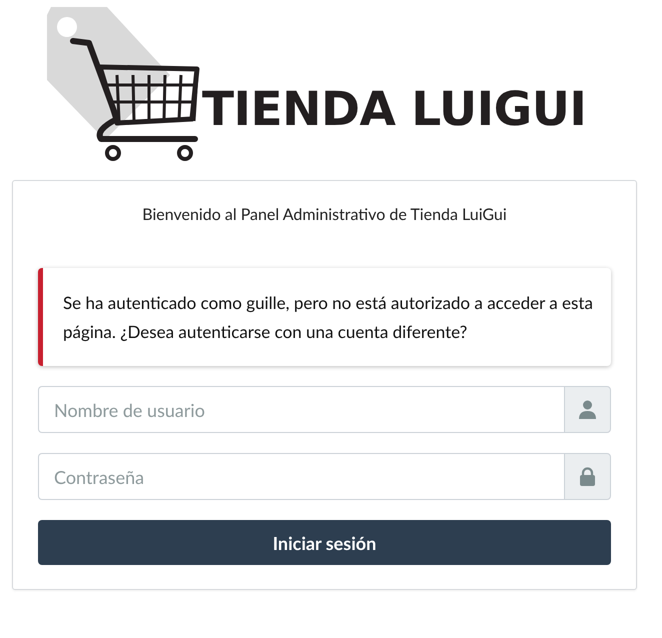 The height and width of the screenshot is (638, 662). What do you see at coordinates (394, 109) in the screenshot?
I see `logo-text: TIENDA LUIGUI` at bounding box center [394, 109].